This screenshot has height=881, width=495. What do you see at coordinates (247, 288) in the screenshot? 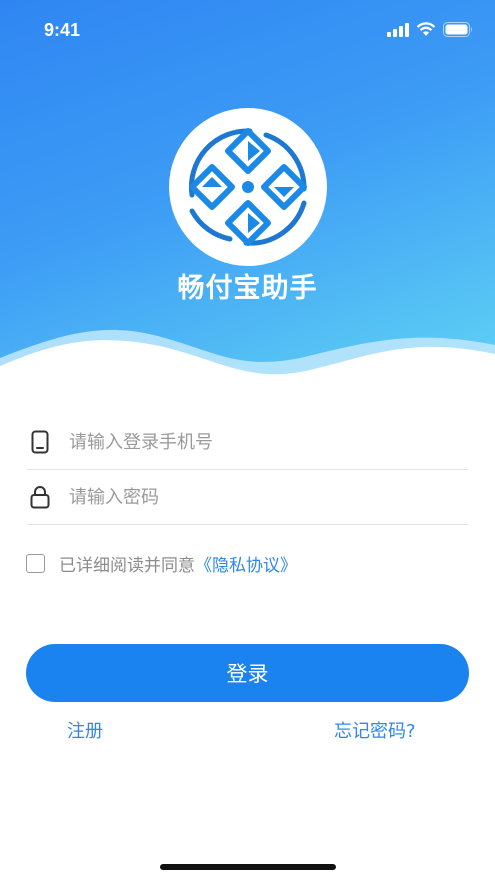
I see `app-name: 畅付宝助手` at bounding box center [247, 288].